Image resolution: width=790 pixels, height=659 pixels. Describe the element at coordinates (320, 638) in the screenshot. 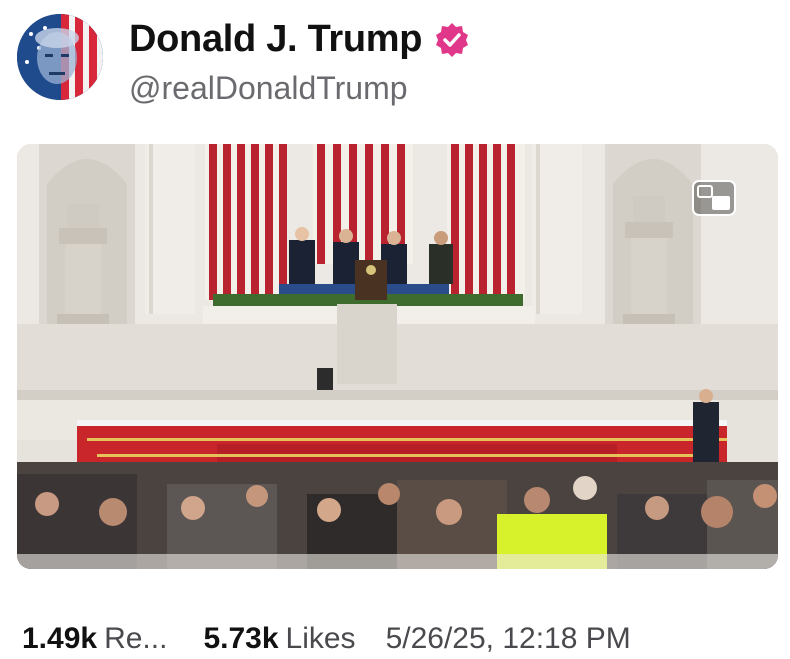

I see `likes-label: Likes` at that location.